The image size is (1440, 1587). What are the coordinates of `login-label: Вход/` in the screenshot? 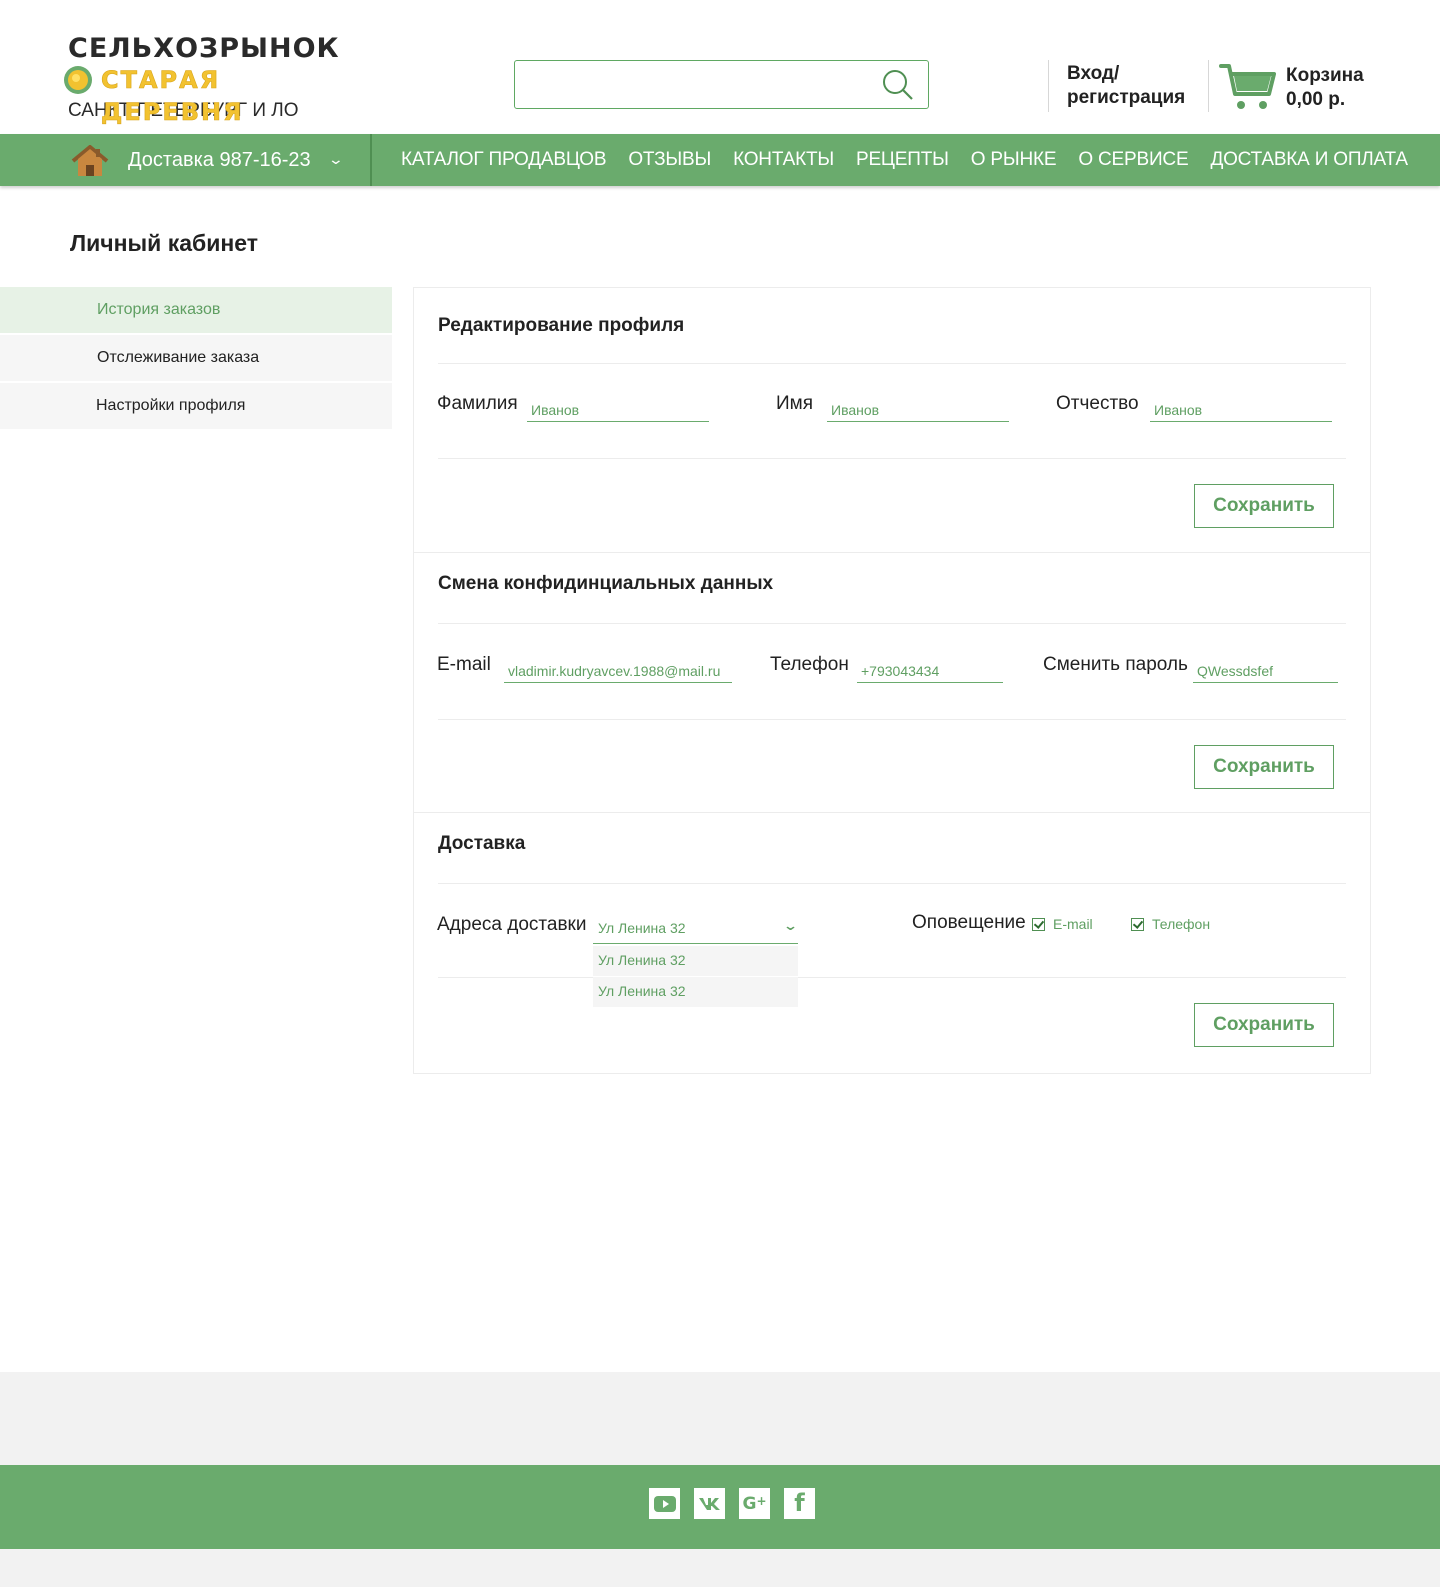 It's located at (1093, 73).